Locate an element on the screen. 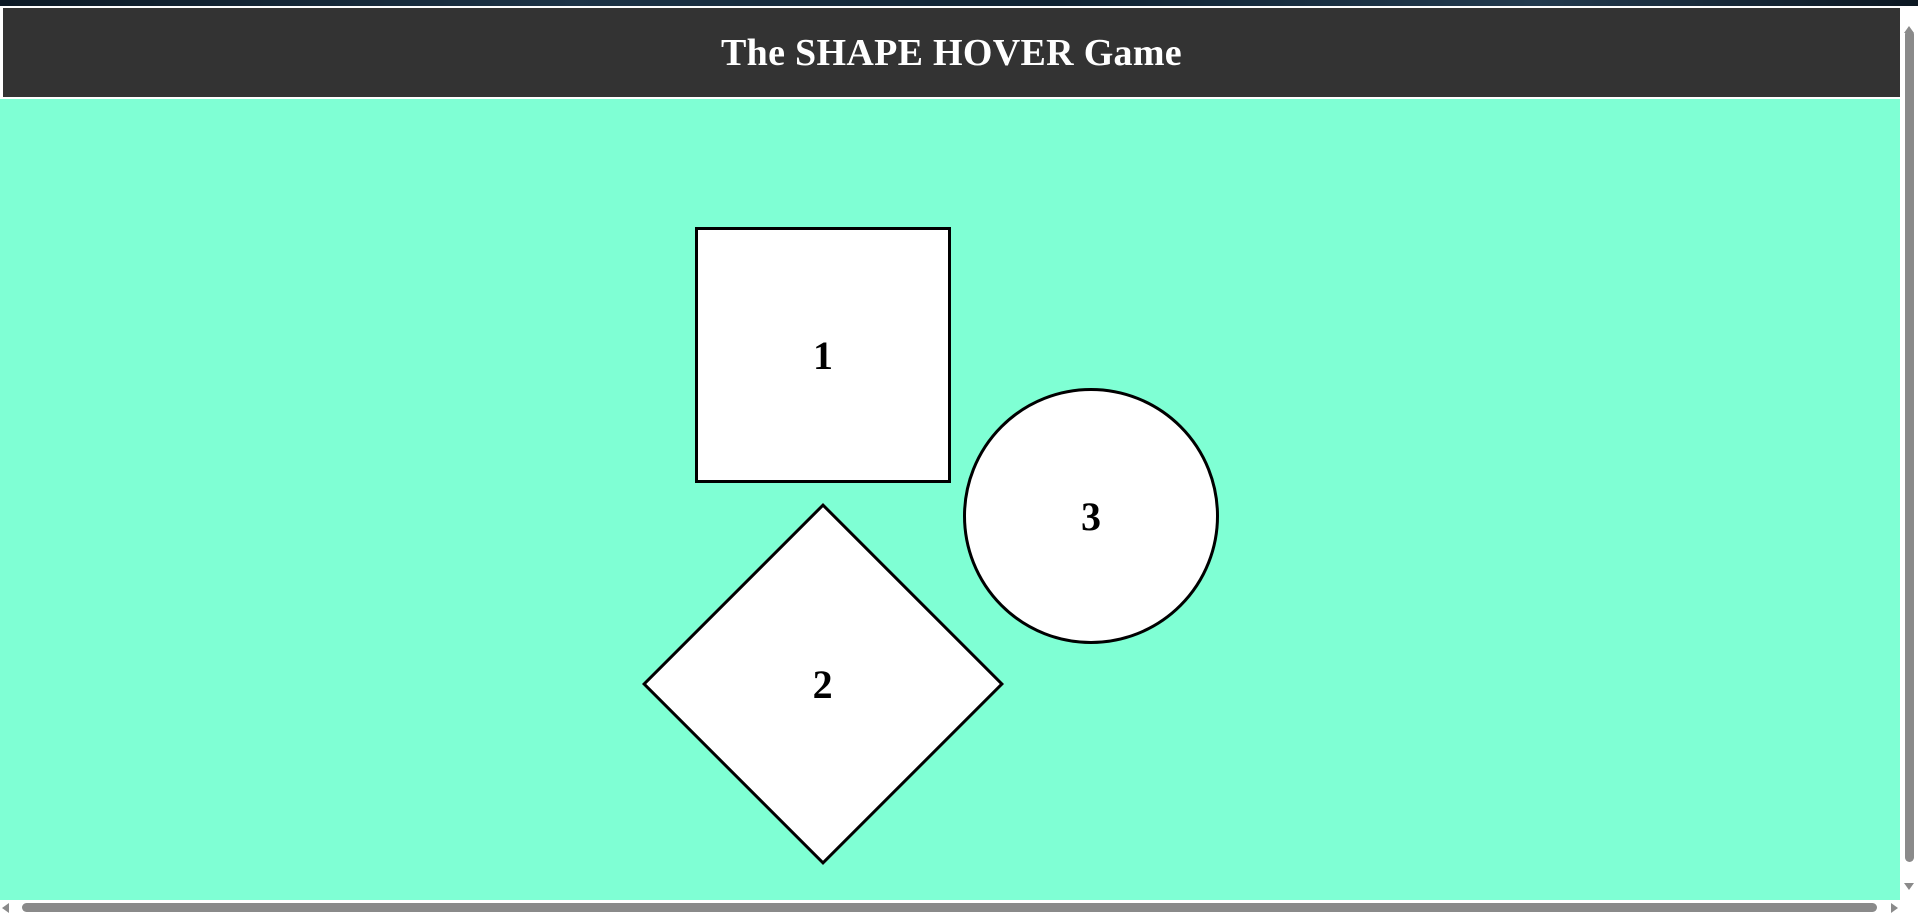 The width and height of the screenshot is (1918, 916). page-title: The SHAPE HOVER Game is located at coordinates (951, 52).